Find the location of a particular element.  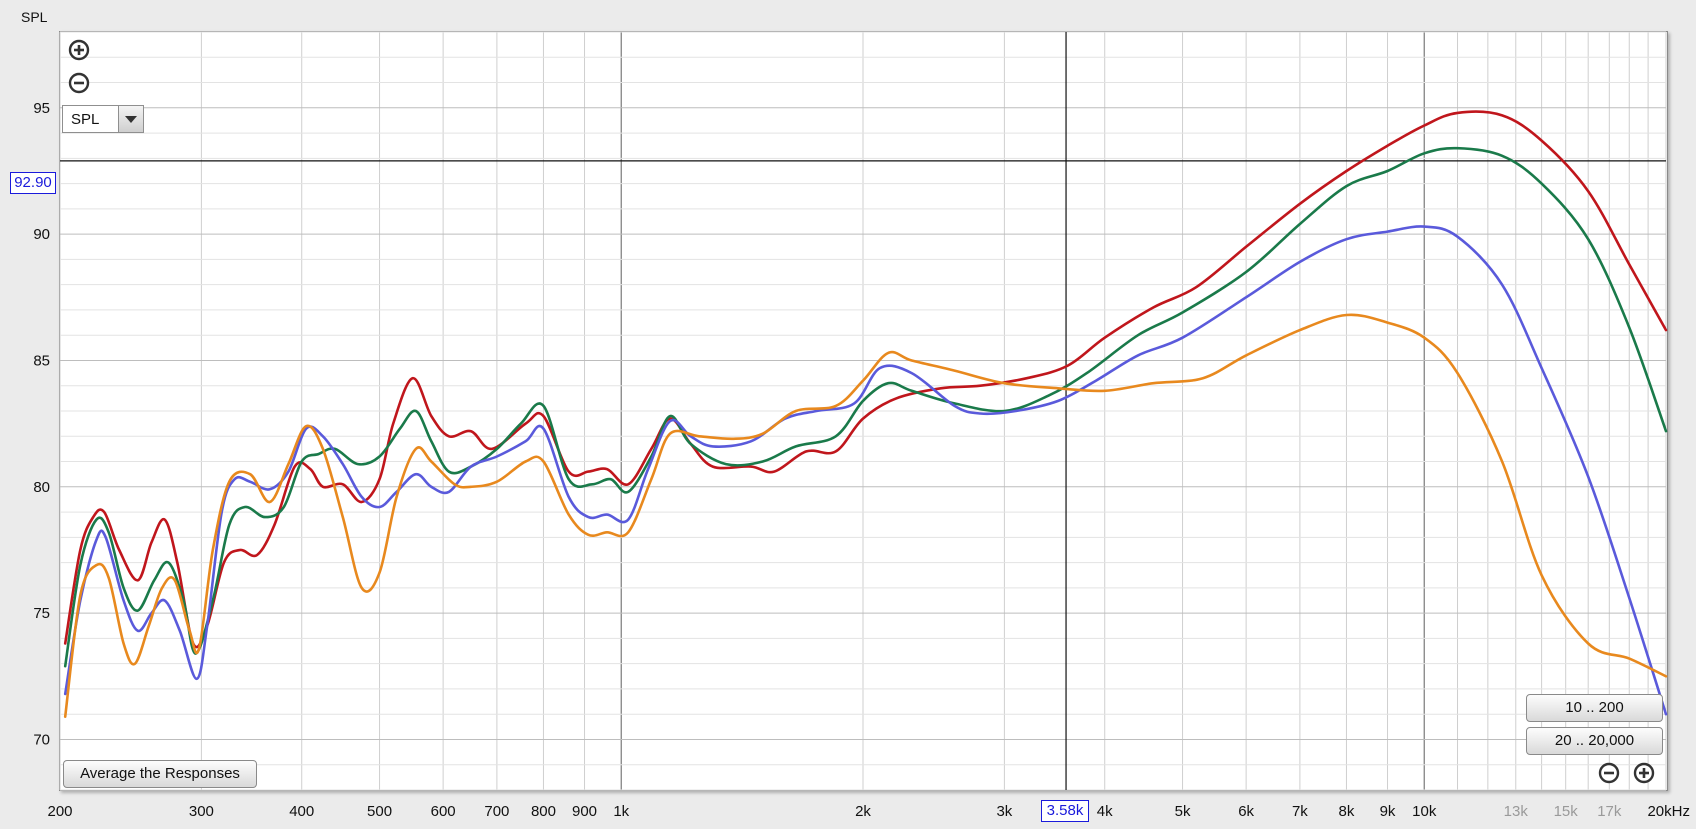

y-tick-label: 85 is located at coordinates (41, 360).